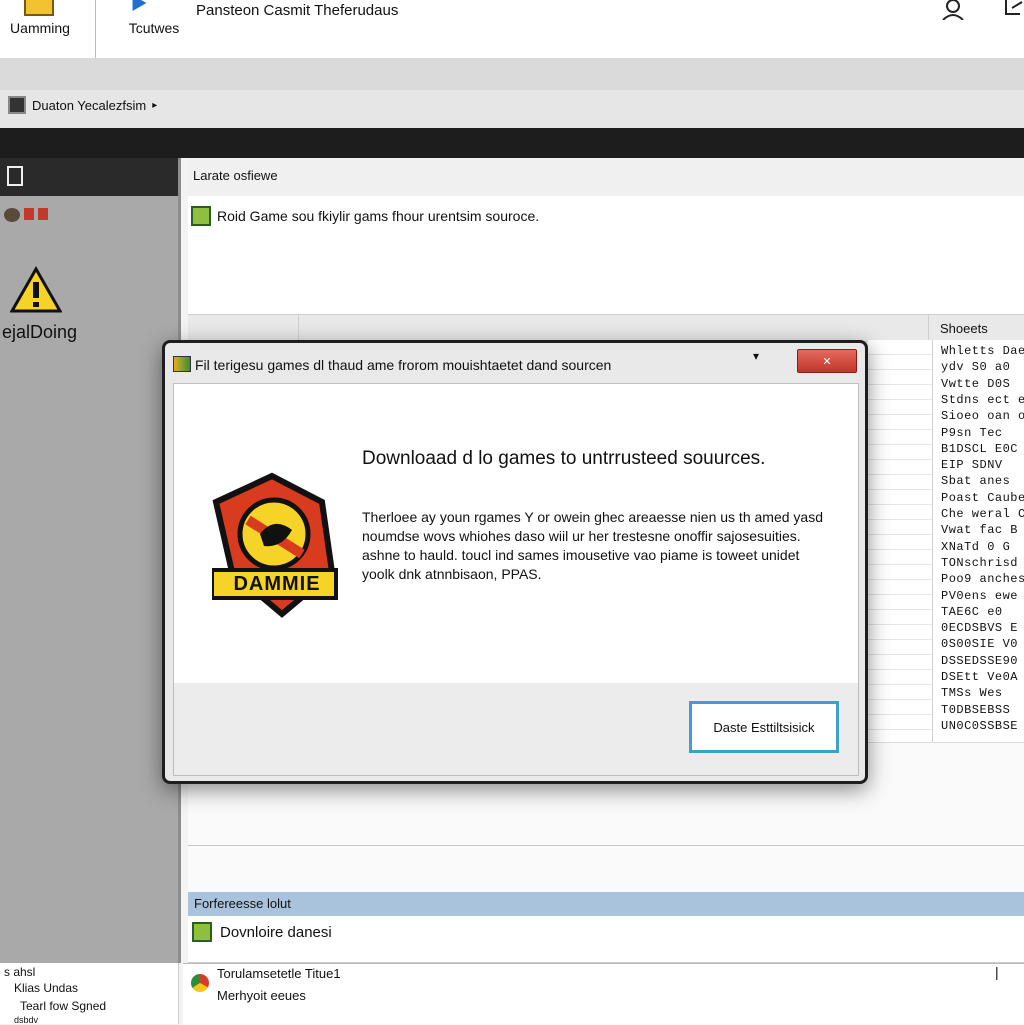 Image resolution: width=1024 pixels, height=1025 pixels. I want to click on list-row: Che weral C, so click(982, 514).